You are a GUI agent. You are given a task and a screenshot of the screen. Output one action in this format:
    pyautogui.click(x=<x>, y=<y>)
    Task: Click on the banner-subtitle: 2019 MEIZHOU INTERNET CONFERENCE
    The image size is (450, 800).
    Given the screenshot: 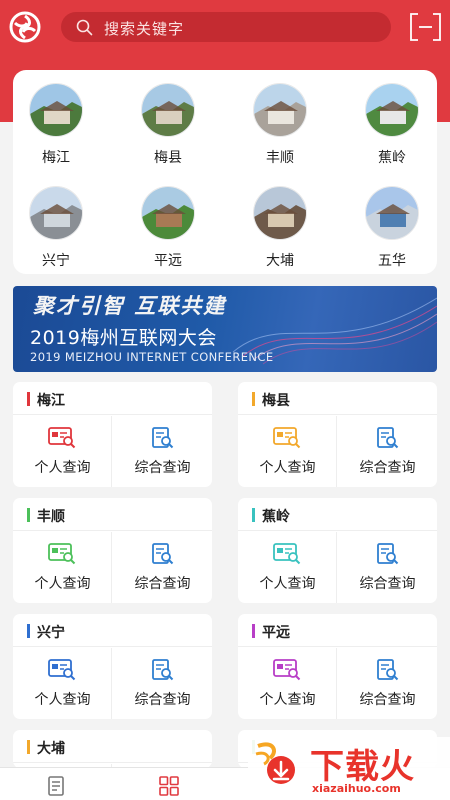 What is the action you would take?
    pyautogui.click(x=152, y=357)
    